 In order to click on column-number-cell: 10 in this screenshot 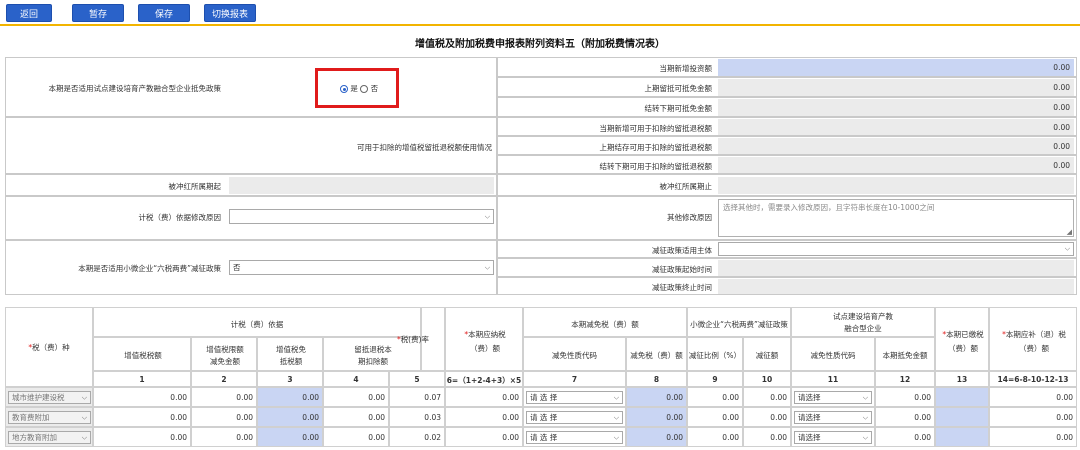, I will do `click(767, 379)`.